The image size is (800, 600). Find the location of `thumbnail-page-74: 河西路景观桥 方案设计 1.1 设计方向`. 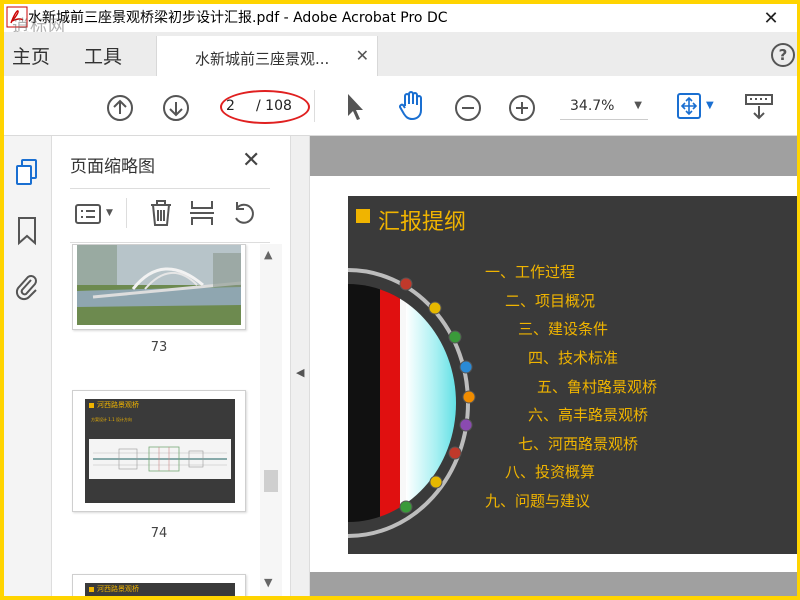

thumbnail-page-74: 河西路景观桥 方案设计 1.1 设计方向 is located at coordinates (159, 451).